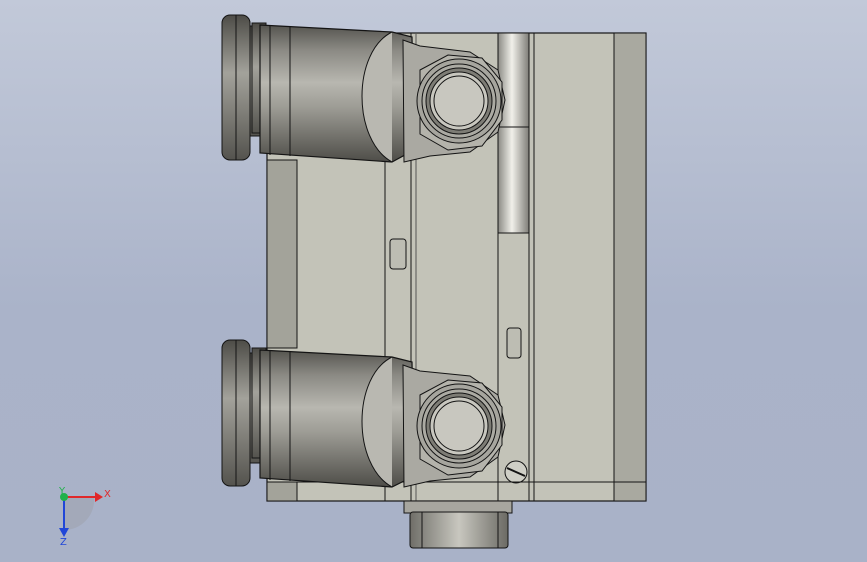 This screenshot has height=562, width=867. Describe the element at coordinates (62, 491) in the screenshot. I see `y-axis-label: Y` at that location.